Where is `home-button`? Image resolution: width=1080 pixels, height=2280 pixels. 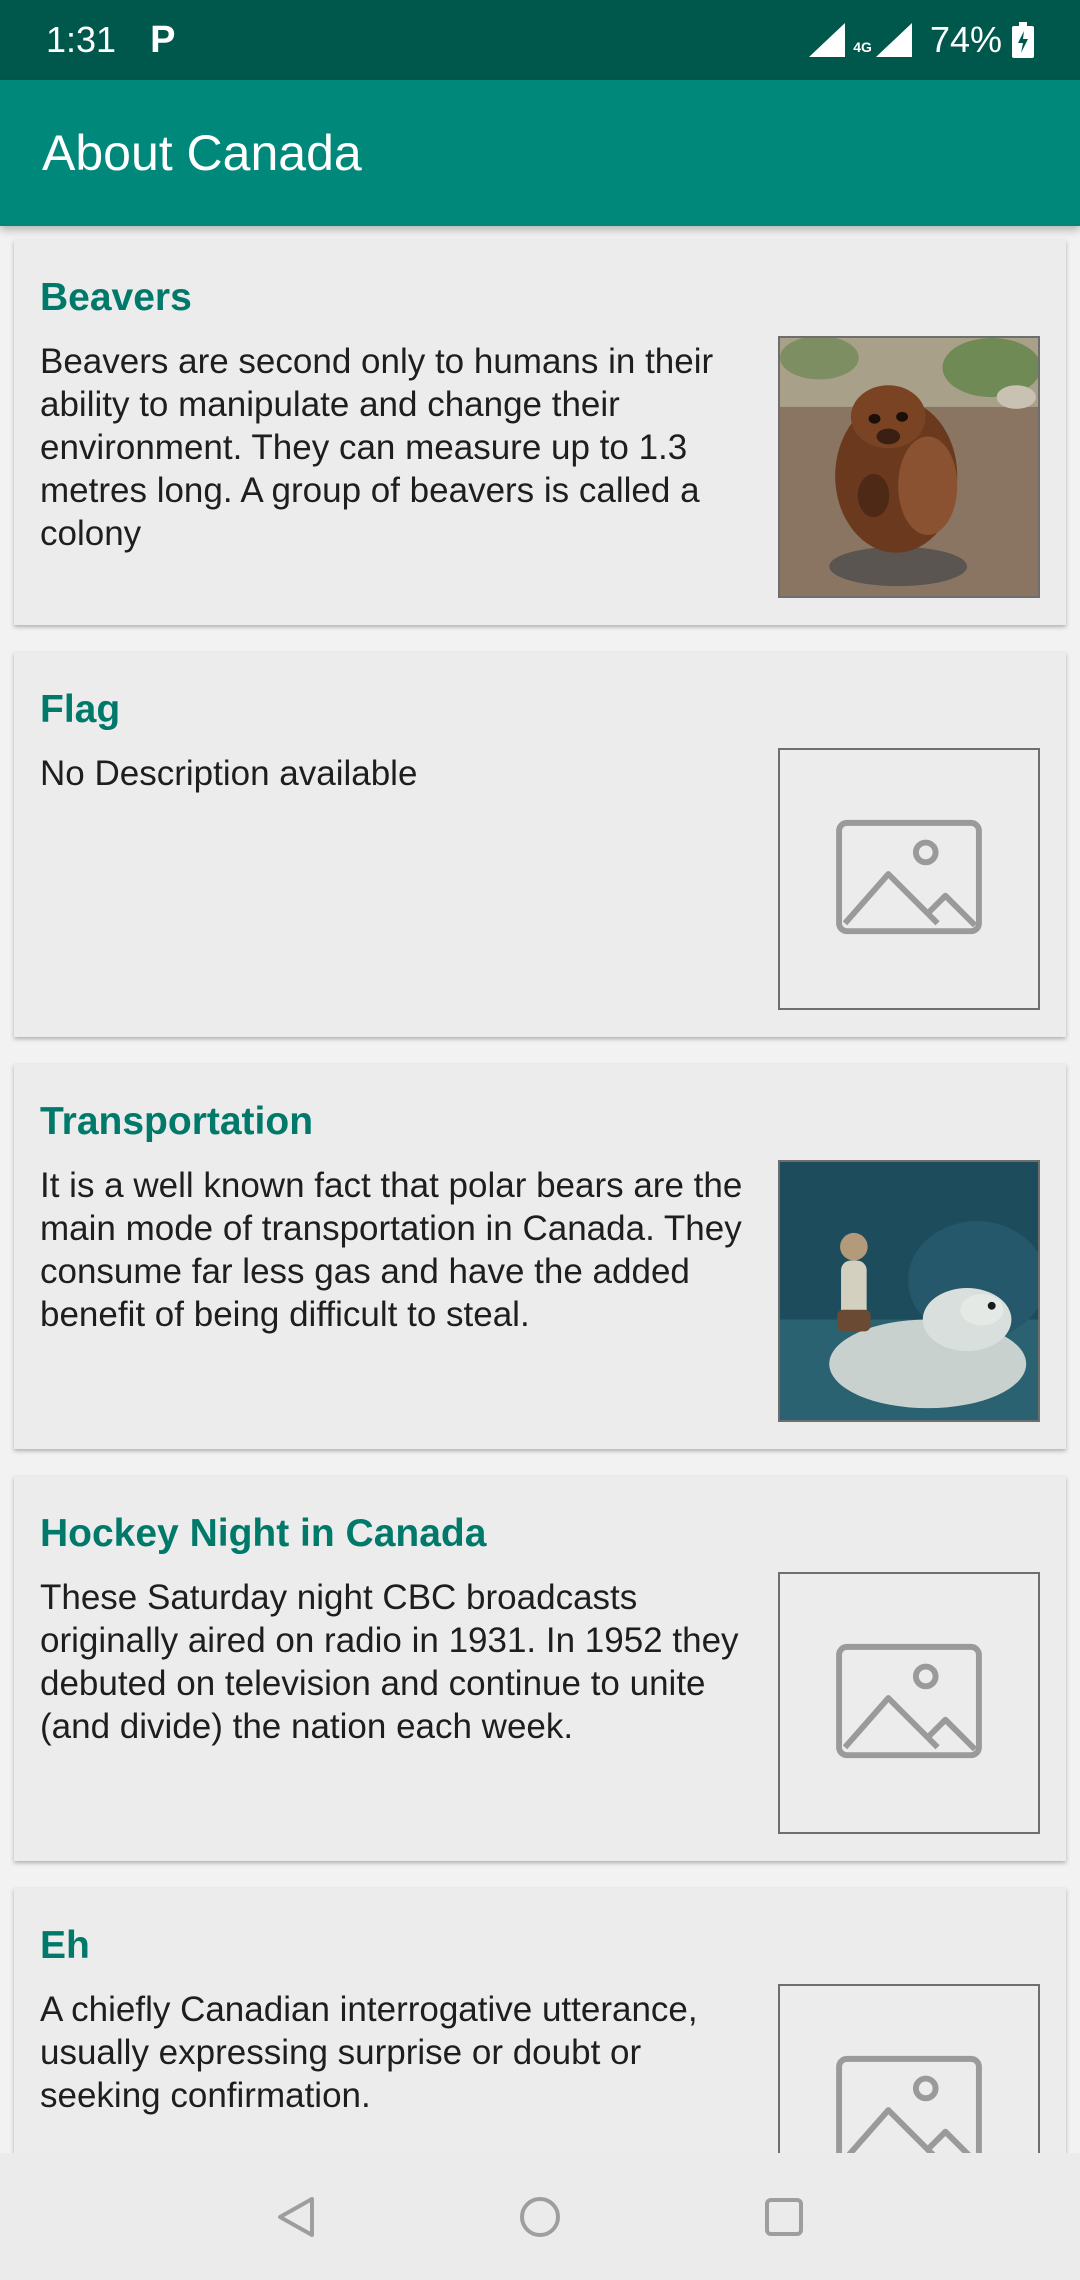
home-button is located at coordinates (540, 2217).